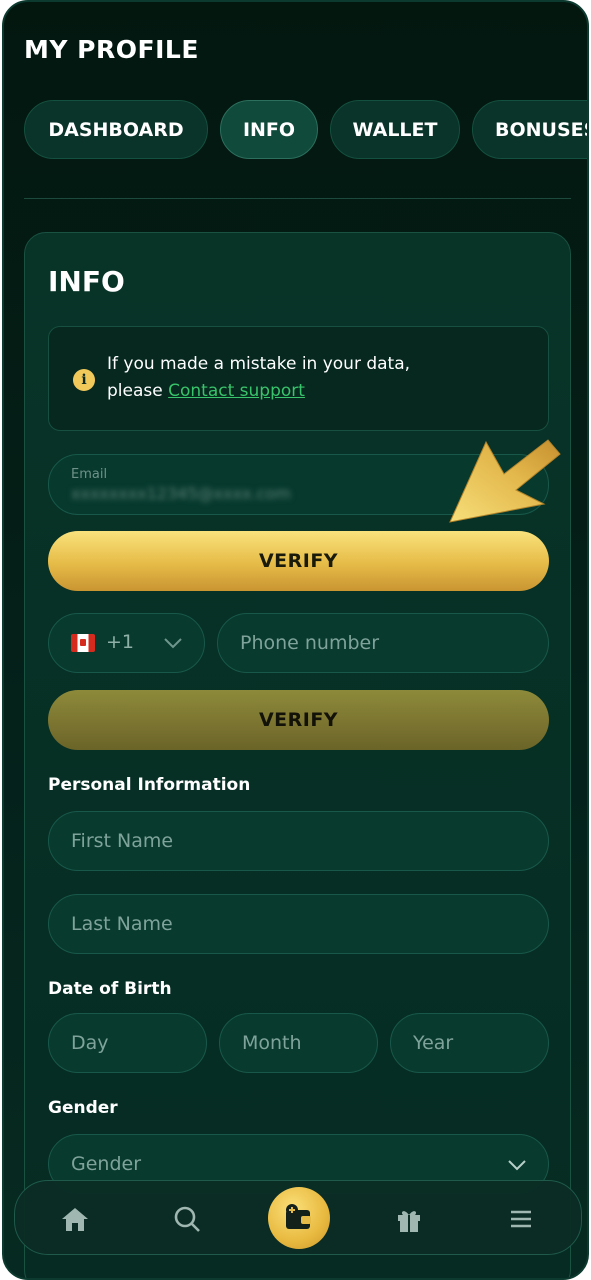  I want to click on dob-heading: Date of Birth, so click(110, 989).